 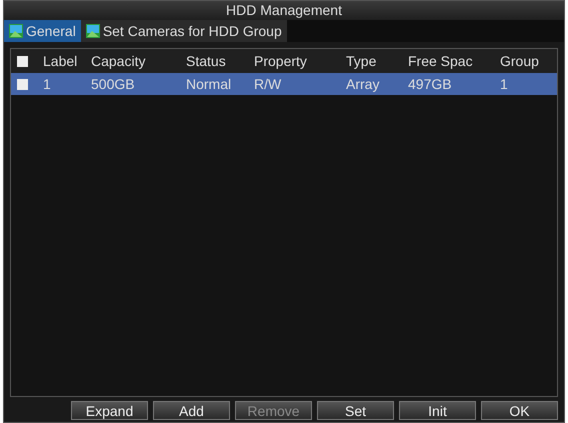 What do you see at coordinates (284, 10) in the screenshot?
I see `window-title: HDD Management` at bounding box center [284, 10].